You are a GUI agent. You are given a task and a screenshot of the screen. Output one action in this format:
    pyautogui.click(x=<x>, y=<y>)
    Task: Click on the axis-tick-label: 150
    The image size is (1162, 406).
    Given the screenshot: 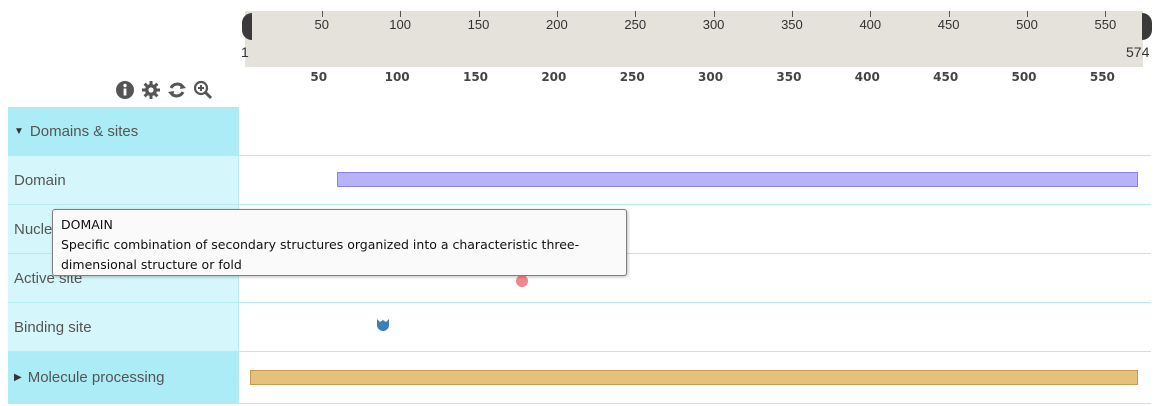 What is the action you would take?
    pyautogui.click(x=475, y=77)
    